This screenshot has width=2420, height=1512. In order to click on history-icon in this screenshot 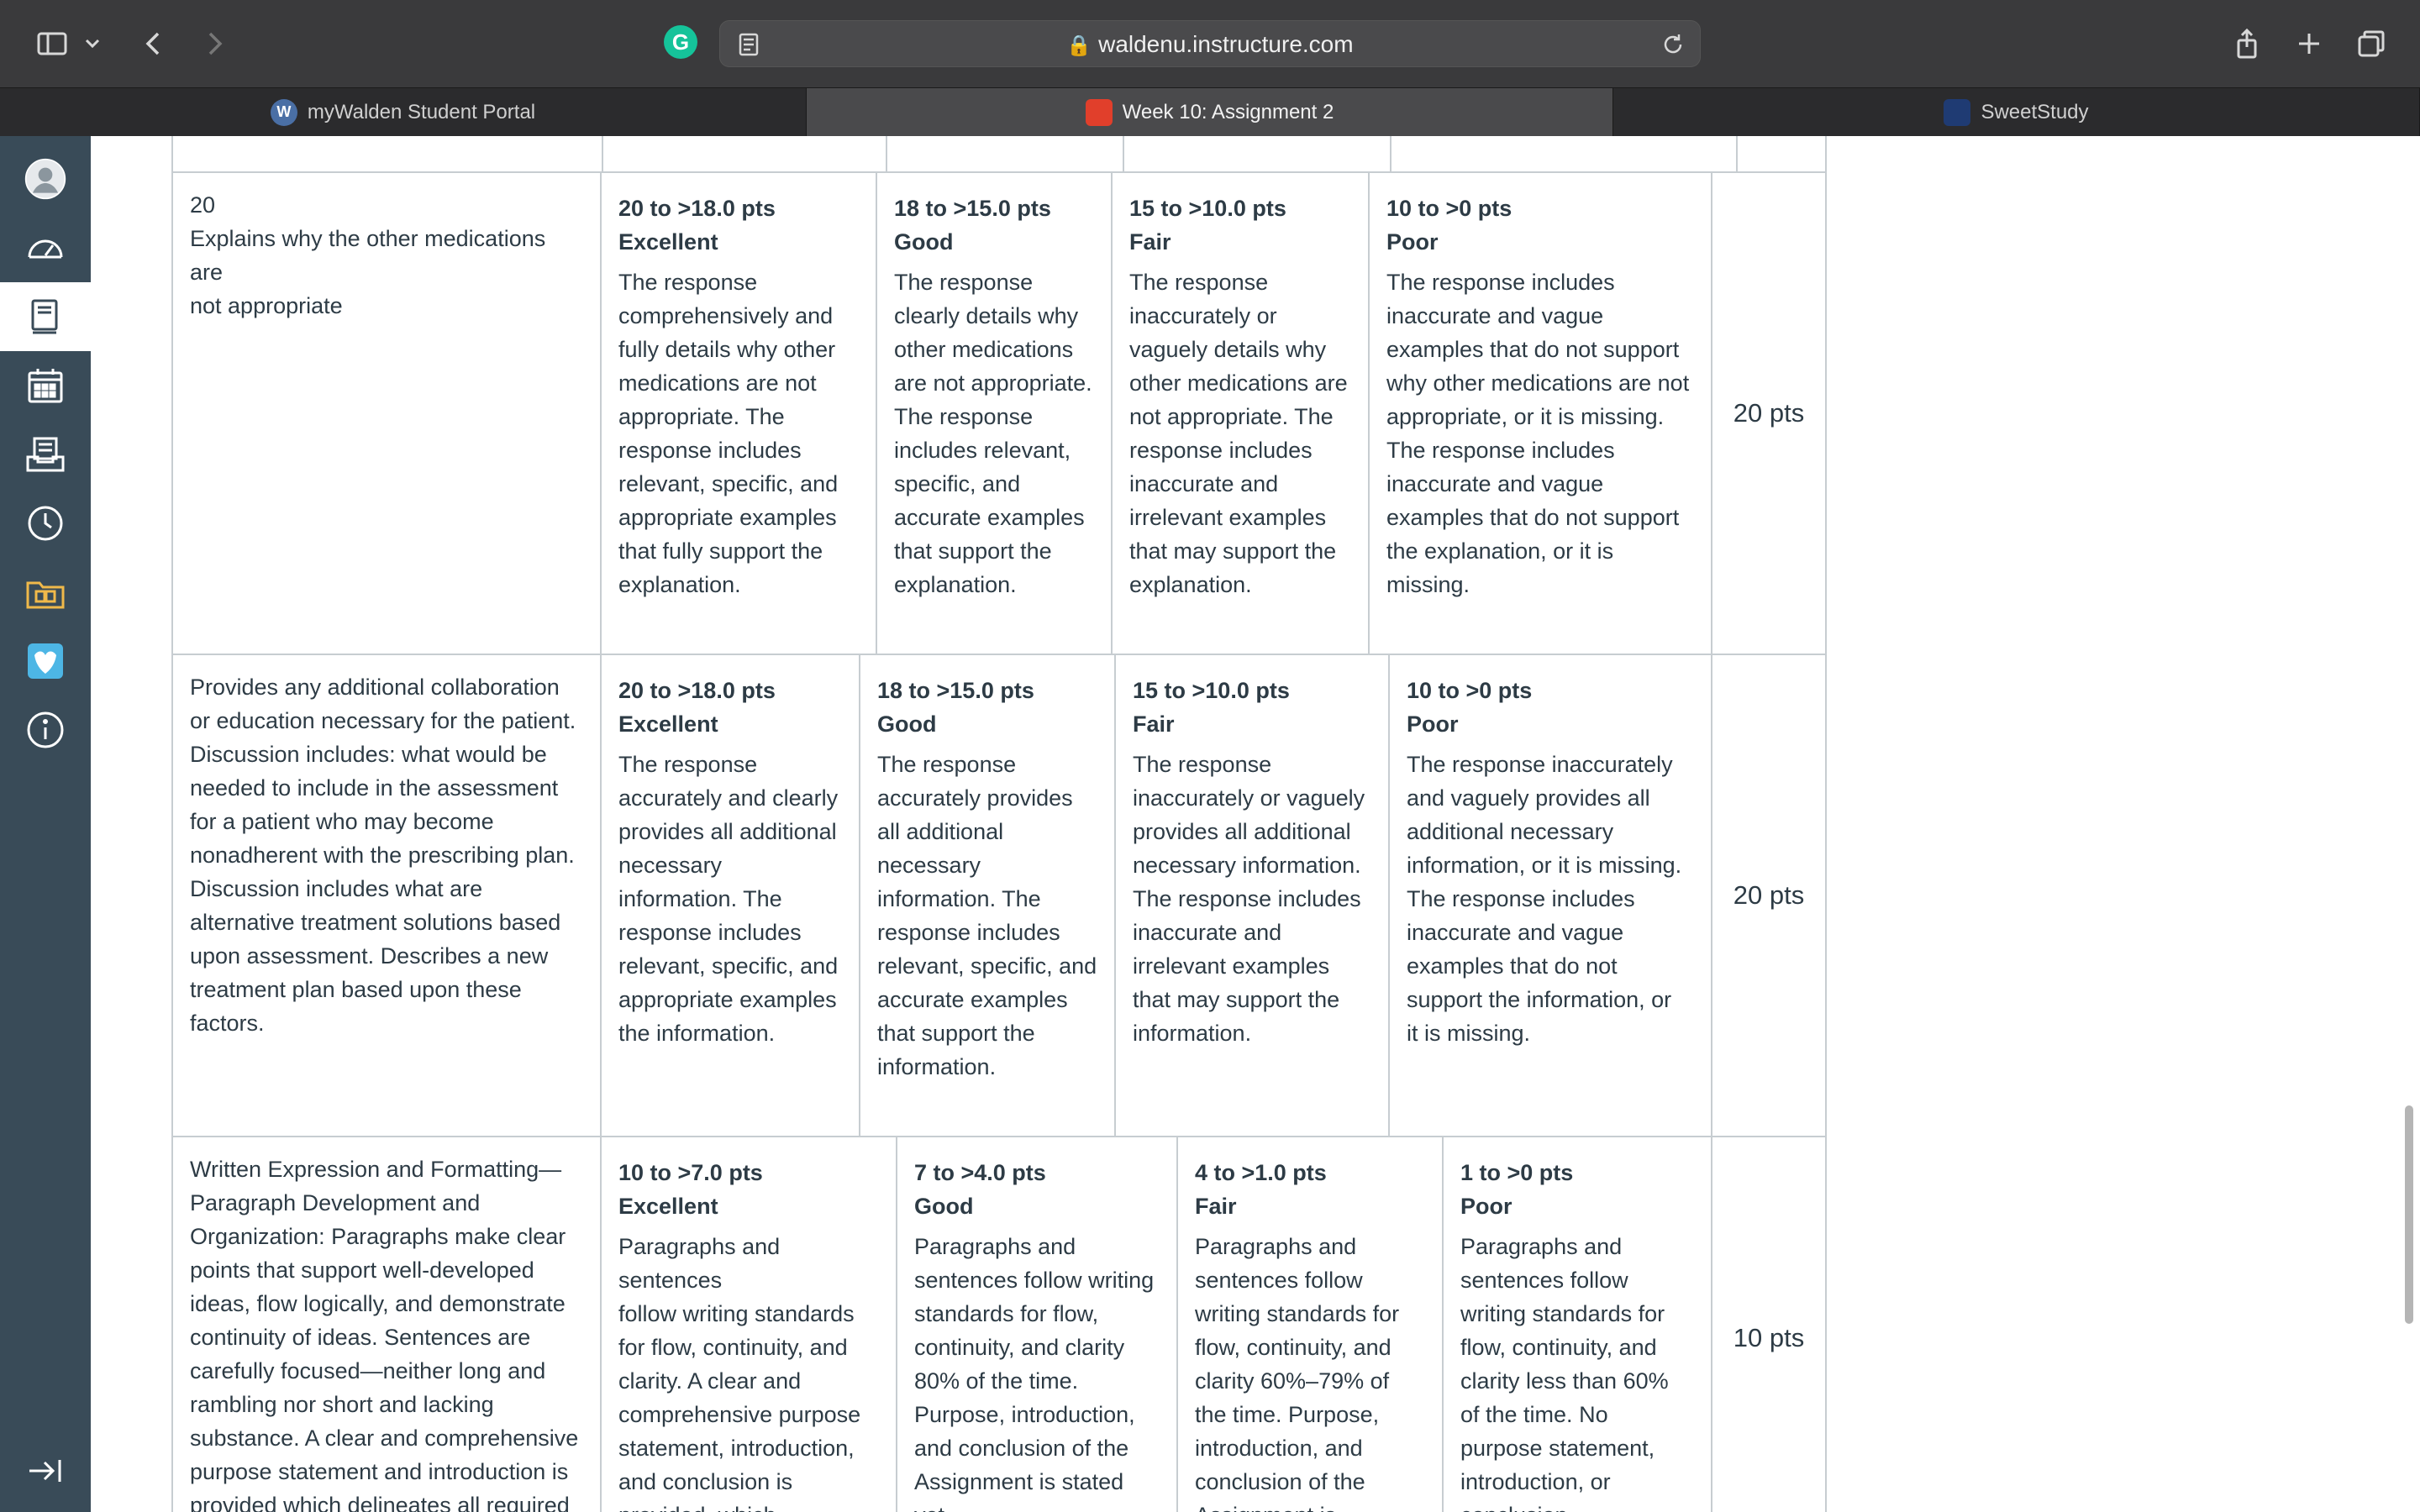, I will do `click(45, 523)`.